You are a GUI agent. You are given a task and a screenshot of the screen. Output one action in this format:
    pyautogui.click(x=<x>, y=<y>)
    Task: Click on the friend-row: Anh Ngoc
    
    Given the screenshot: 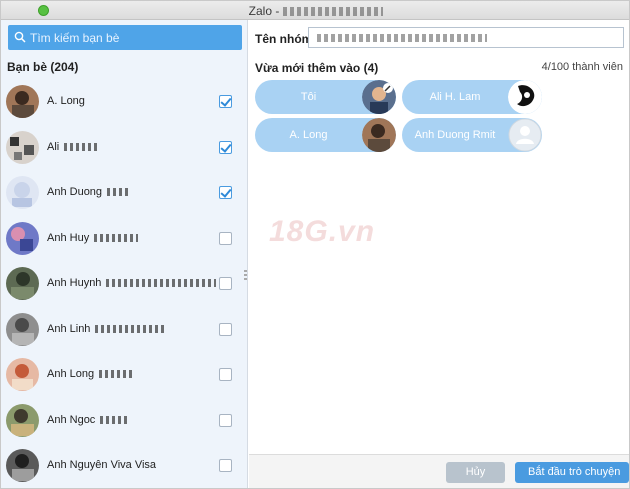 What is the action you would take?
    pyautogui.click(x=124, y=419)
    